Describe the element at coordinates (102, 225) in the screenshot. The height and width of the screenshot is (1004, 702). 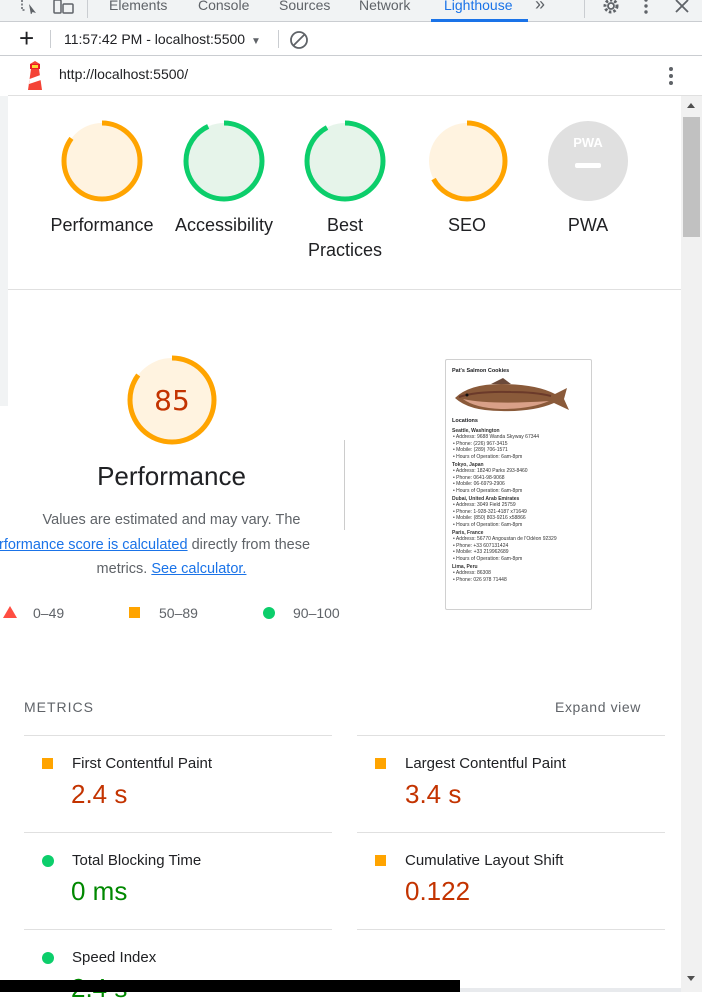
I see `score-label-performance: Performance` at that location.